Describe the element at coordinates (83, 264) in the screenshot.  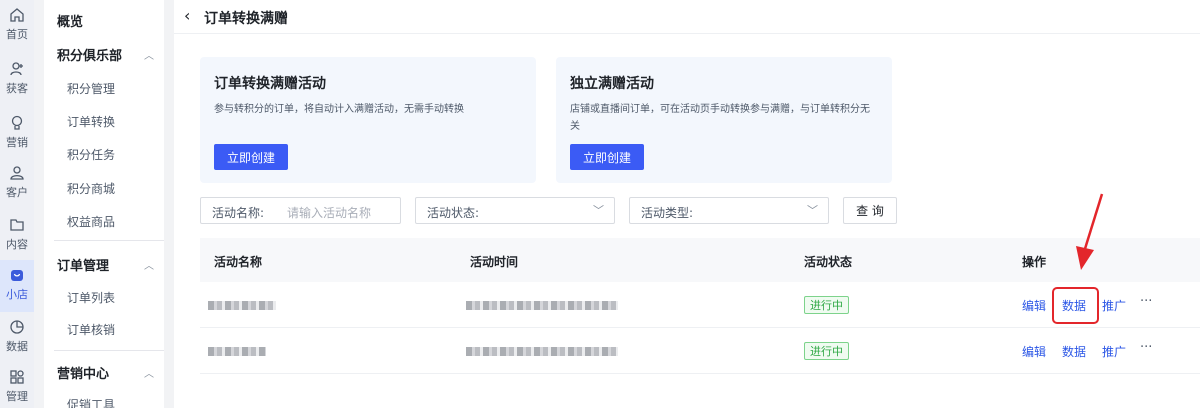
I see `menu-group-order-manage: 订单管理` at that location.